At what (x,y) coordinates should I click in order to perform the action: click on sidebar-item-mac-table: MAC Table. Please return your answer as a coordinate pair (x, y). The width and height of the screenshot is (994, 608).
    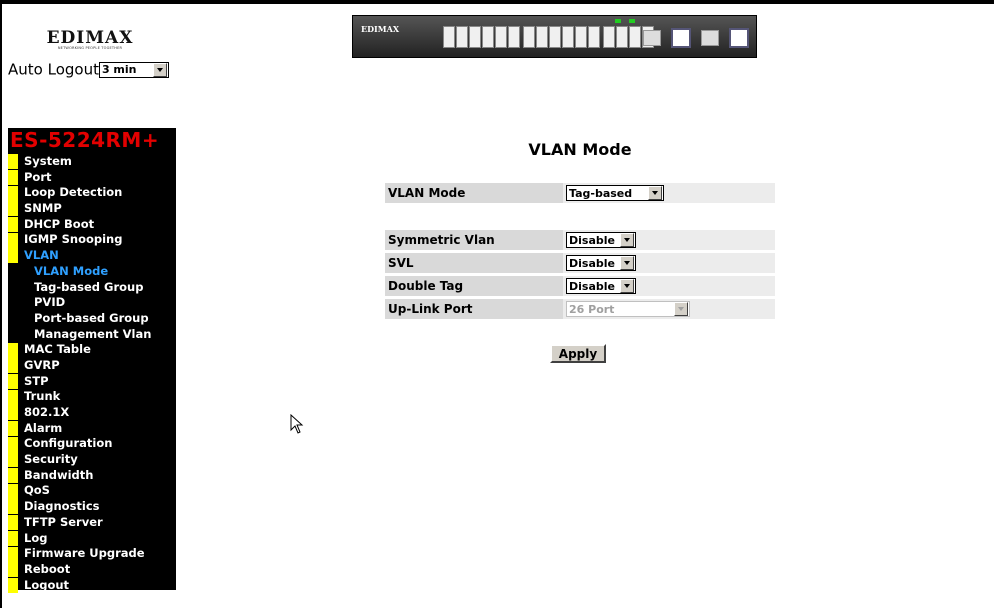
    Looking at the image, I should click on (92, 350).